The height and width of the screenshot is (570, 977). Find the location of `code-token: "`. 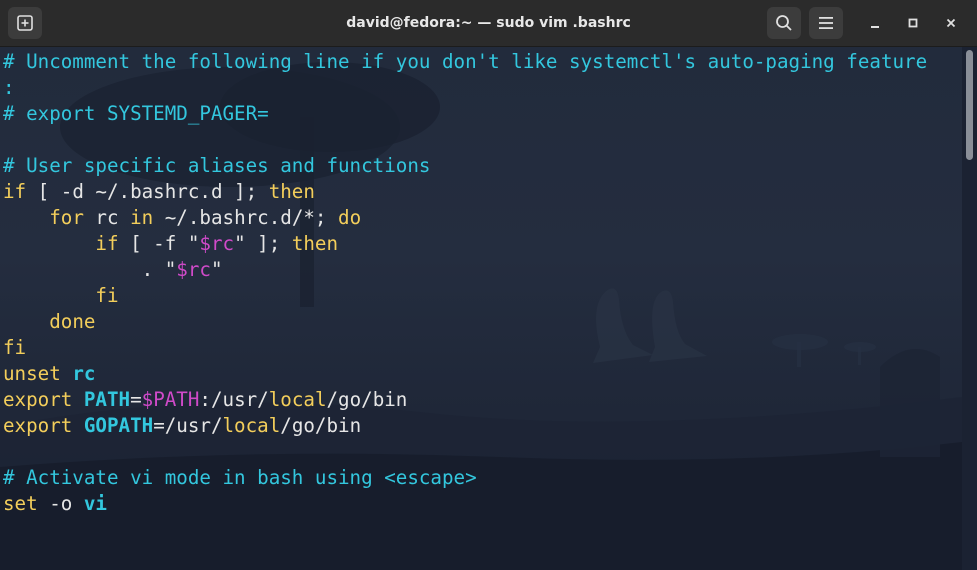

code-token: " is located at coordinates (216, 269).